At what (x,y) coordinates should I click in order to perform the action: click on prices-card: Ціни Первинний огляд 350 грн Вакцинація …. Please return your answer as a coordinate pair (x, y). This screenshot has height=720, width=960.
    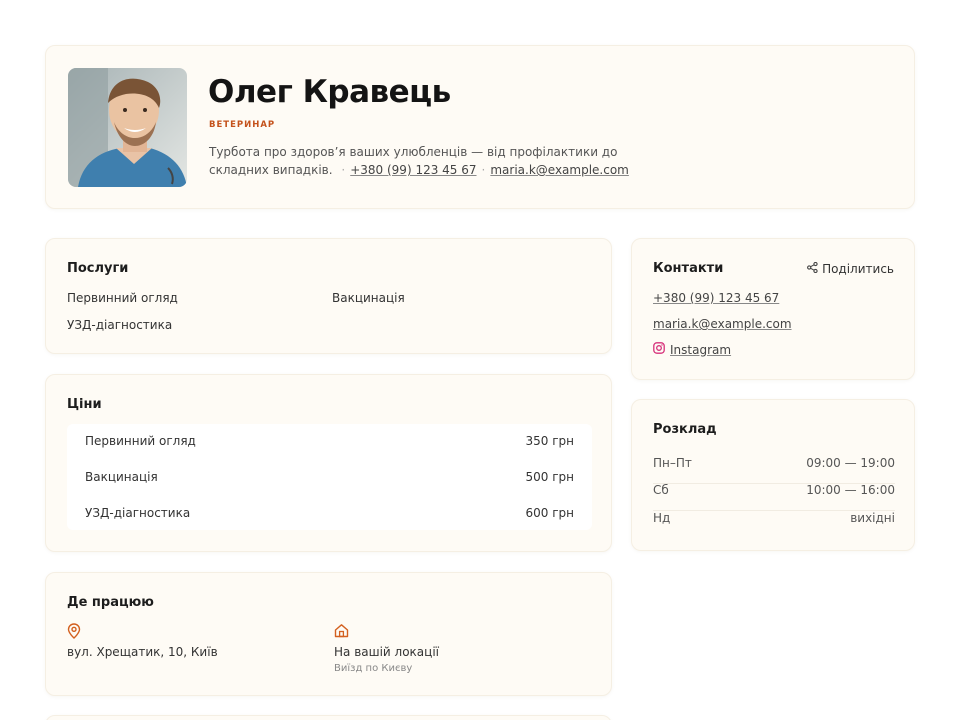
    Looking at the image, I should click on (328, 463).